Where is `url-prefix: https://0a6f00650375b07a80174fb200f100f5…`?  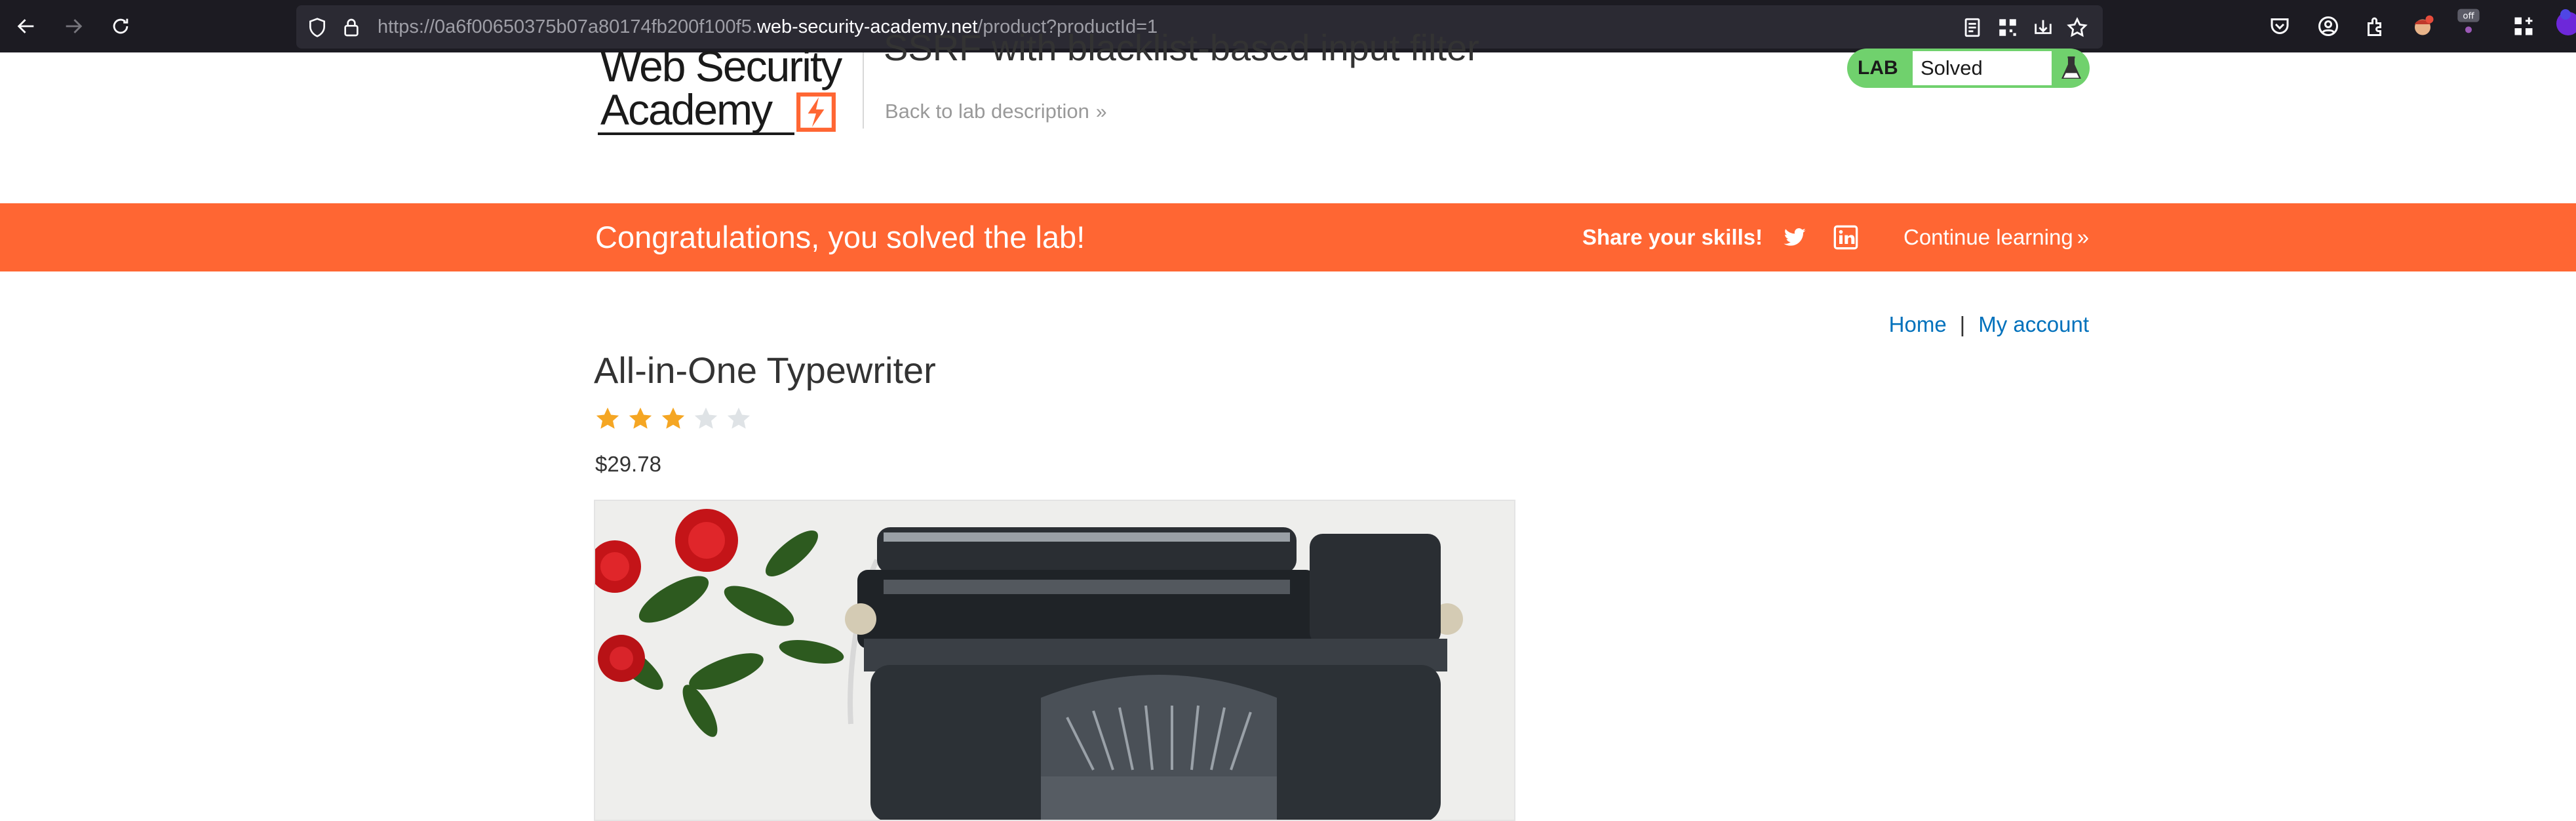
url-prefix: https://0a6f00650375b07a80174fb200f100f5… is located at coordinates (567, 26).